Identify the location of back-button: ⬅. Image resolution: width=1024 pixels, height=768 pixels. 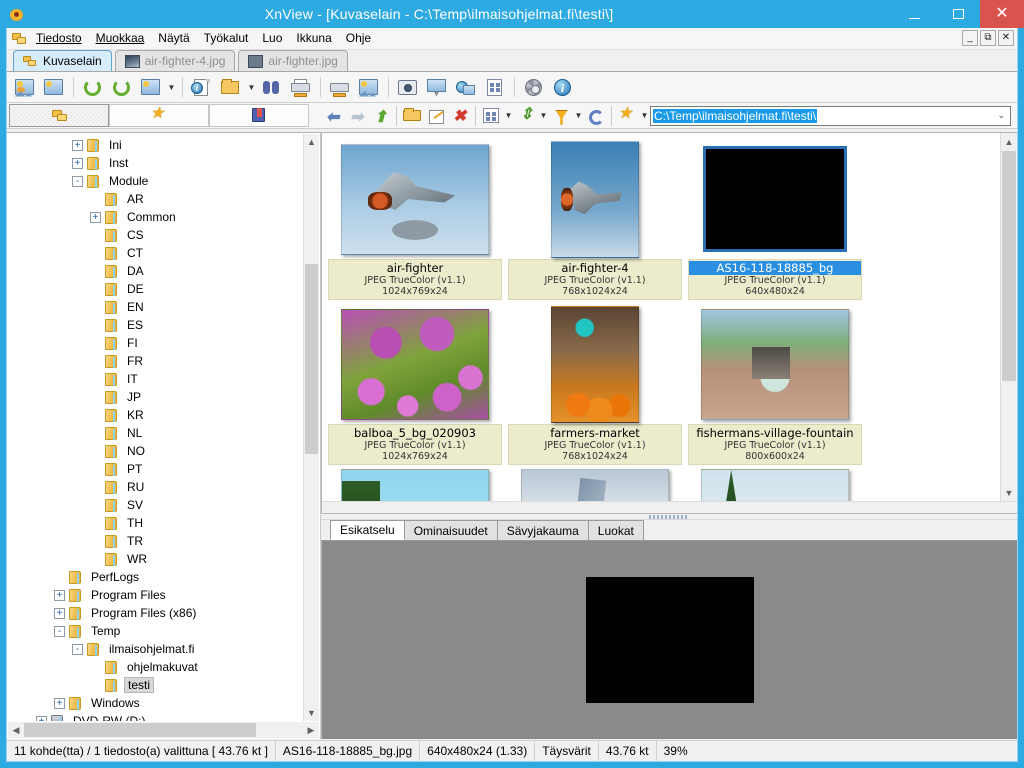
(333, 116).